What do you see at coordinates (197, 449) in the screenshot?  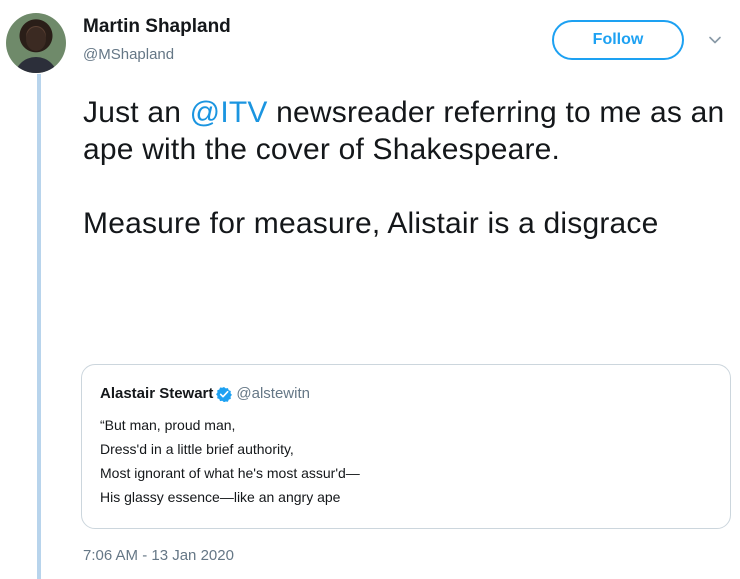 I see `quoted-line: Dress'd in a little brief authority,` at bounding box center [197, 449].